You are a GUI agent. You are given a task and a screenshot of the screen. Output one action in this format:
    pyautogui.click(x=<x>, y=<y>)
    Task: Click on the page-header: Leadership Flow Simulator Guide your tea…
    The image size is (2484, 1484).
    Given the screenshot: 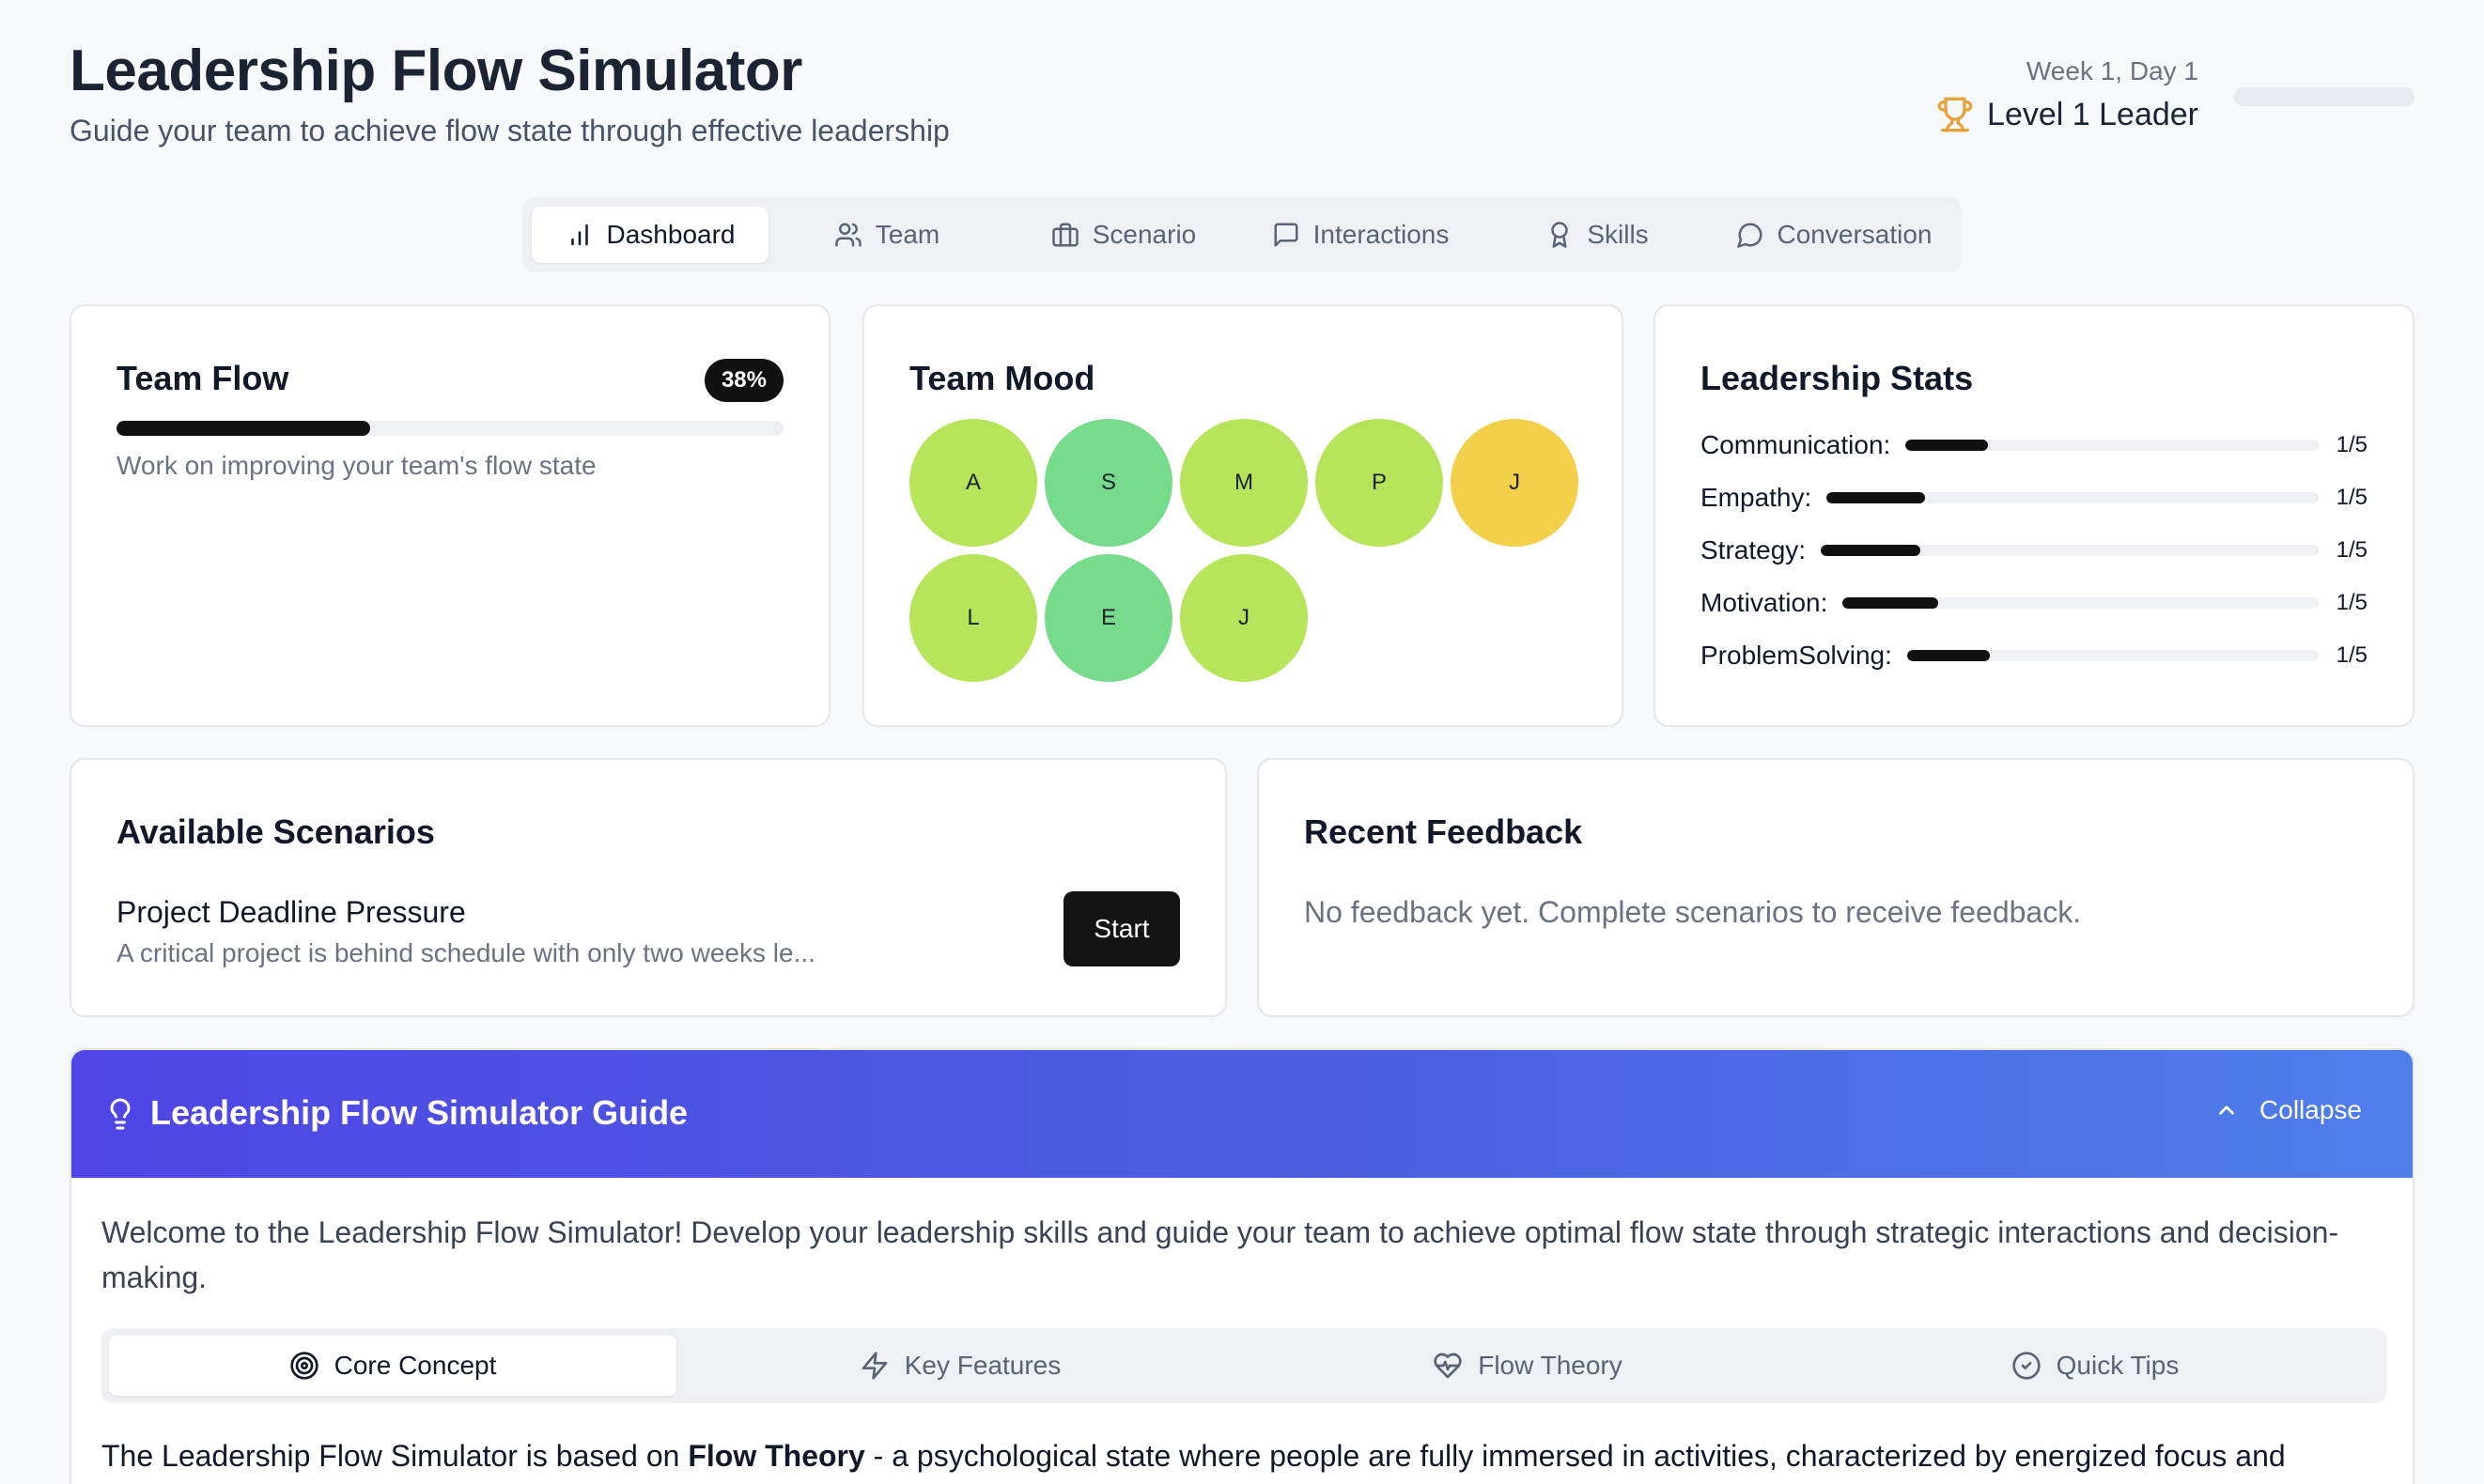 What is the action you would take?
    pyautogui.click(x=510, y=93)
    